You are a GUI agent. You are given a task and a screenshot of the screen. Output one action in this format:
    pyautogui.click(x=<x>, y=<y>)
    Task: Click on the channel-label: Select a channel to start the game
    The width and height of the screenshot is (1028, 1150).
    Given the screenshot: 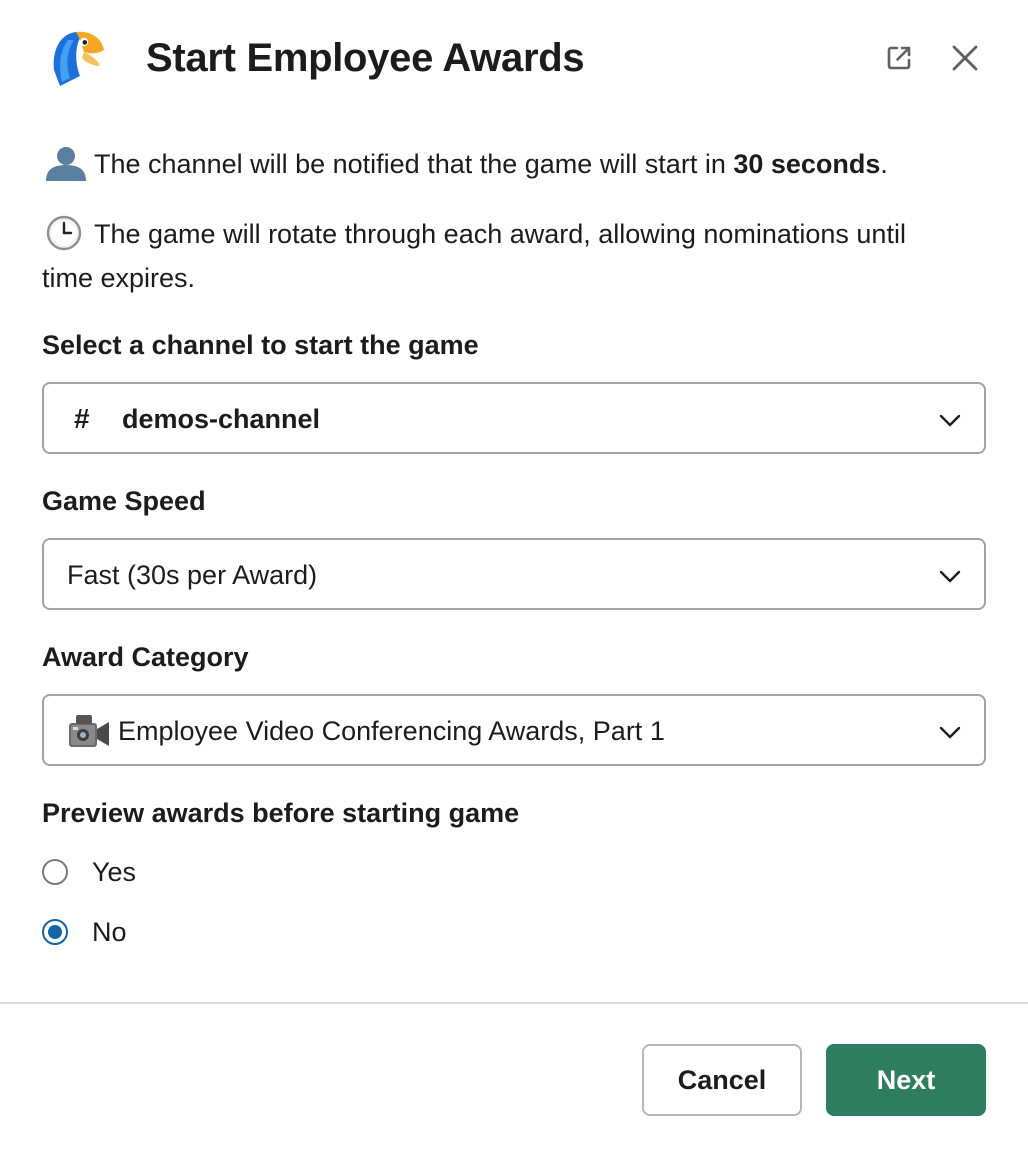 What is the action you would take?
    pyautogui.click(x=260, y=345)
    